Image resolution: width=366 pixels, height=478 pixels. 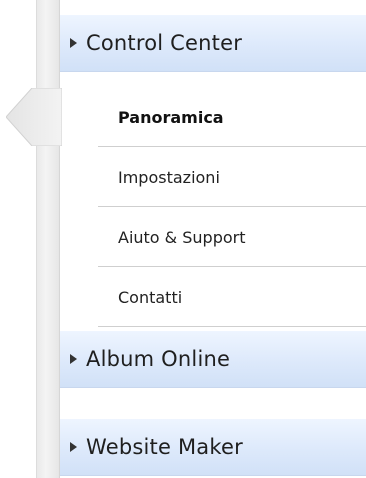 I want to click on menu-item-contatti: Contatti, so click(x=232, y=297).